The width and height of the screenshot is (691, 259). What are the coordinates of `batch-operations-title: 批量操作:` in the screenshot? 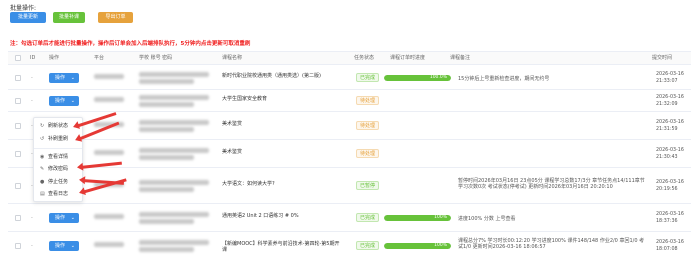 It's located at (23, 8).